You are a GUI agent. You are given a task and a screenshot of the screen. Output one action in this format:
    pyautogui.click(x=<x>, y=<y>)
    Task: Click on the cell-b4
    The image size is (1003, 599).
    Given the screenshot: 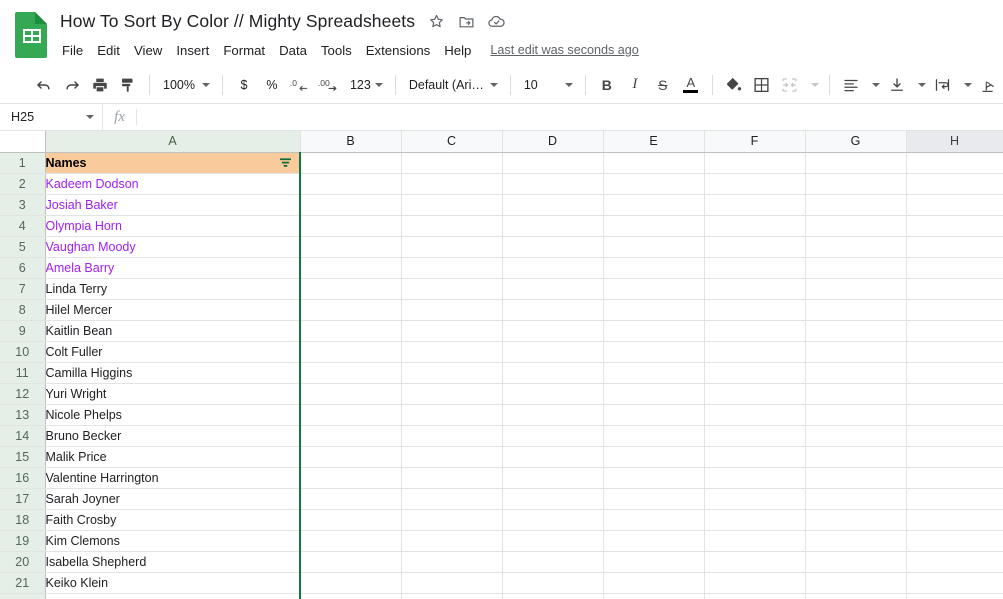 What is the action you would take?
    pyautogui.click(x=351, y=226)
    